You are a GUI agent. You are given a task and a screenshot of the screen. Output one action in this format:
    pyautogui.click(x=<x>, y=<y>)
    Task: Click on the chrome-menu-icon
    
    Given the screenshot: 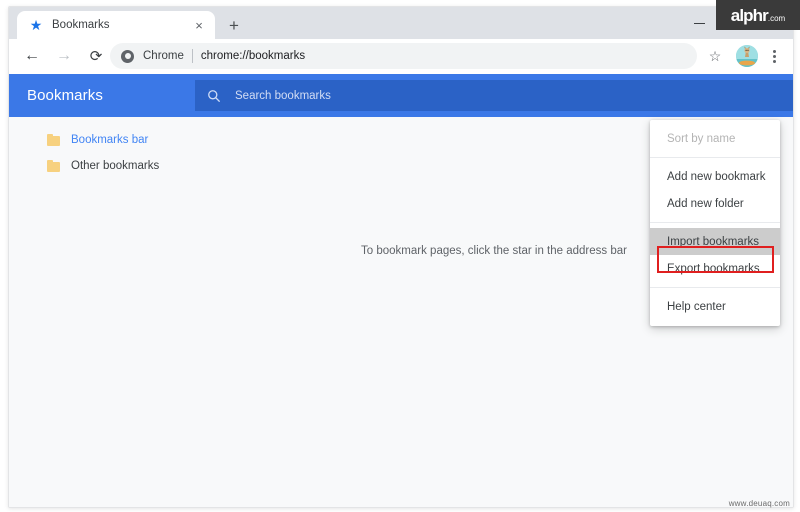 What is the action you would take?
    pyautogui.click(x=774, y=56)
    